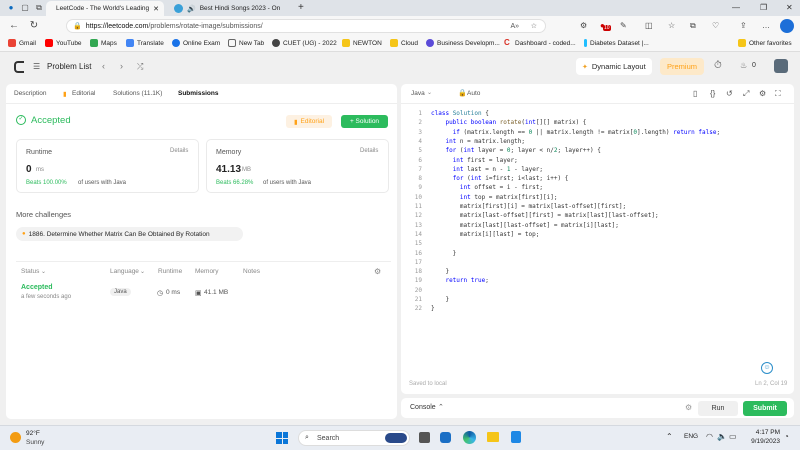 The height and width of the screenshot is (450, 800). Describe the element at coordinates (424, 437) in the screenshot. I see `task-view-icon` at that location.